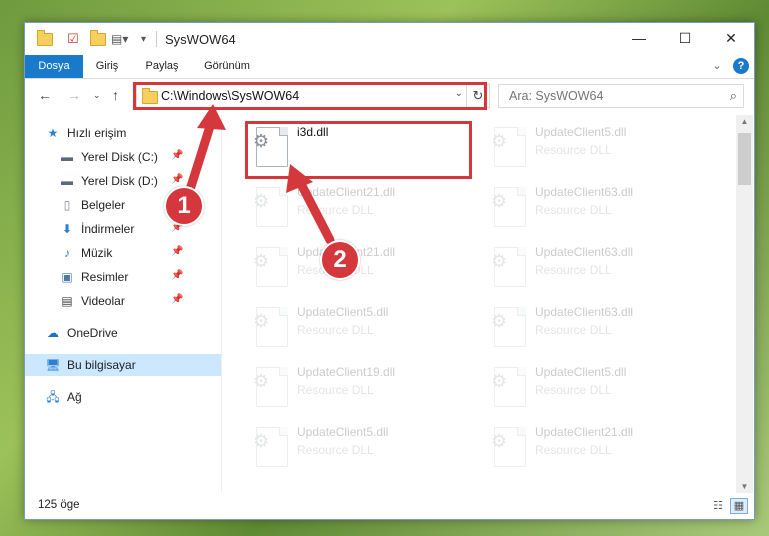 The width and height of the screenshot is (769, 536). Describe the element at coordinates (200, 158) in the screenshot. I see `arrow-1-shaft` at that location.